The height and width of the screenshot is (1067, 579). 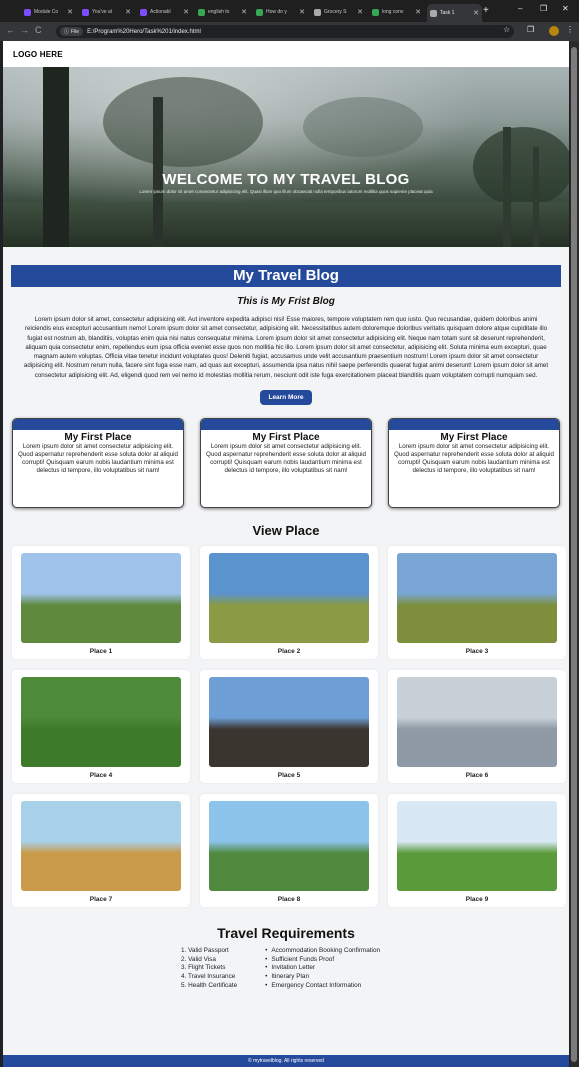 What do you see at coordinates (208, 977) in the screenshot?
I see `requirement-item: 4. Travel Insurance` at bounding box center [208, 977].